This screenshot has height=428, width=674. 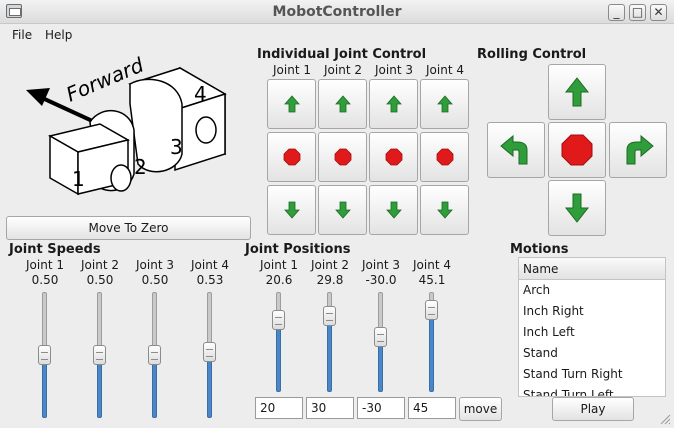 What do you see at coordinates (343, 70) in the screenshot?
I see `ijc-joint-2-label: Joint 2` at bounding box center [343, 70].